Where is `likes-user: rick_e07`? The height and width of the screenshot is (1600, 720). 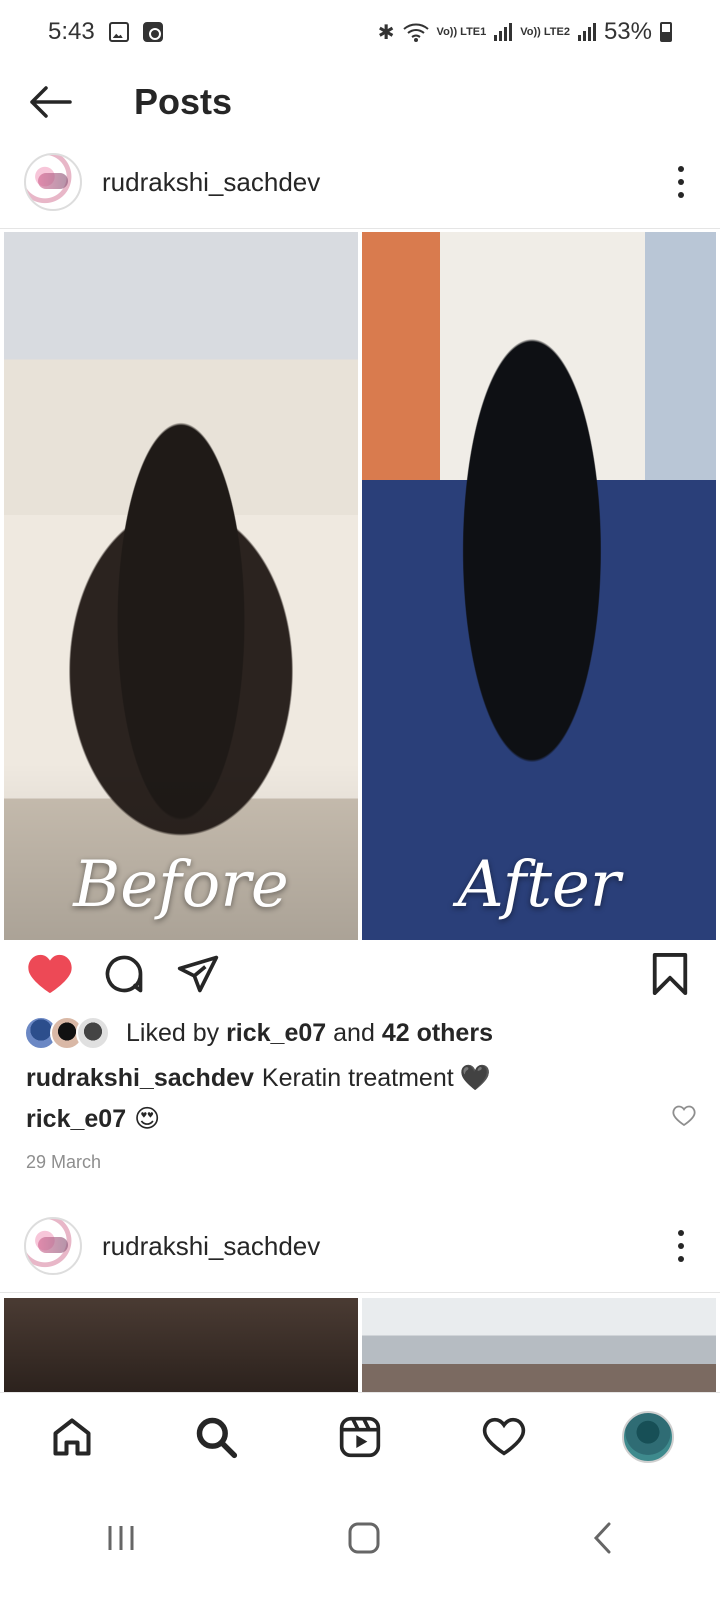 likes-user: rick_e07 is located at coordinates (276, 1033).